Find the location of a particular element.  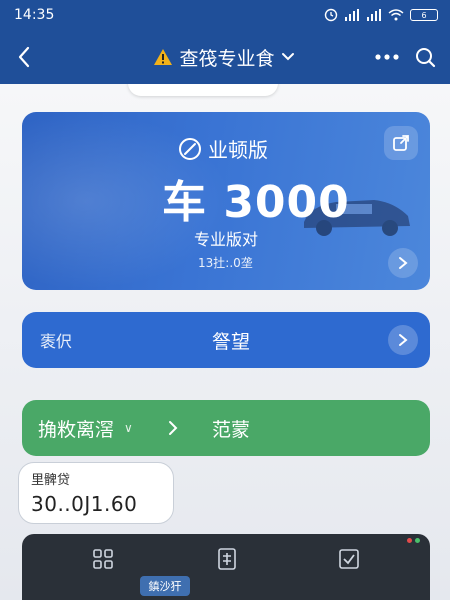

hero-badge: 业顿版 is located at coordinates (223, 148).